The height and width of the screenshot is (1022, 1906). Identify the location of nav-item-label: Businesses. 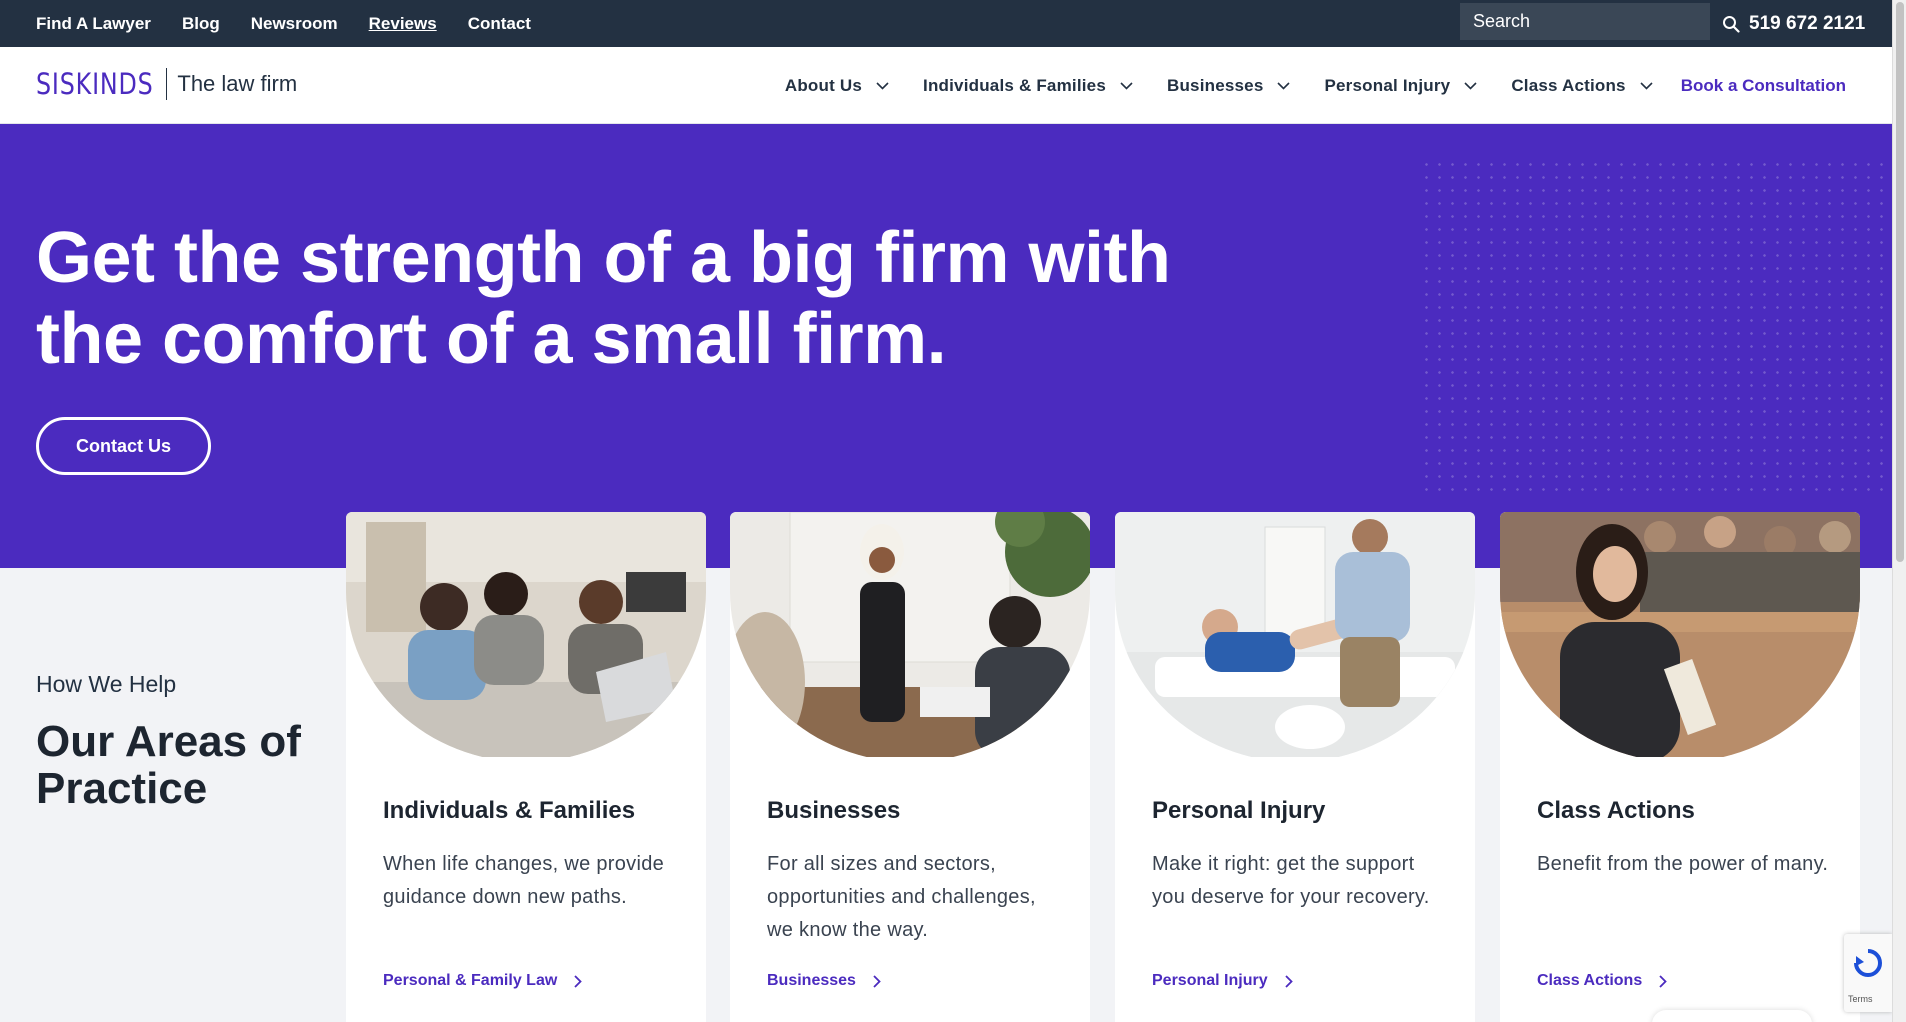
(1215, 85).